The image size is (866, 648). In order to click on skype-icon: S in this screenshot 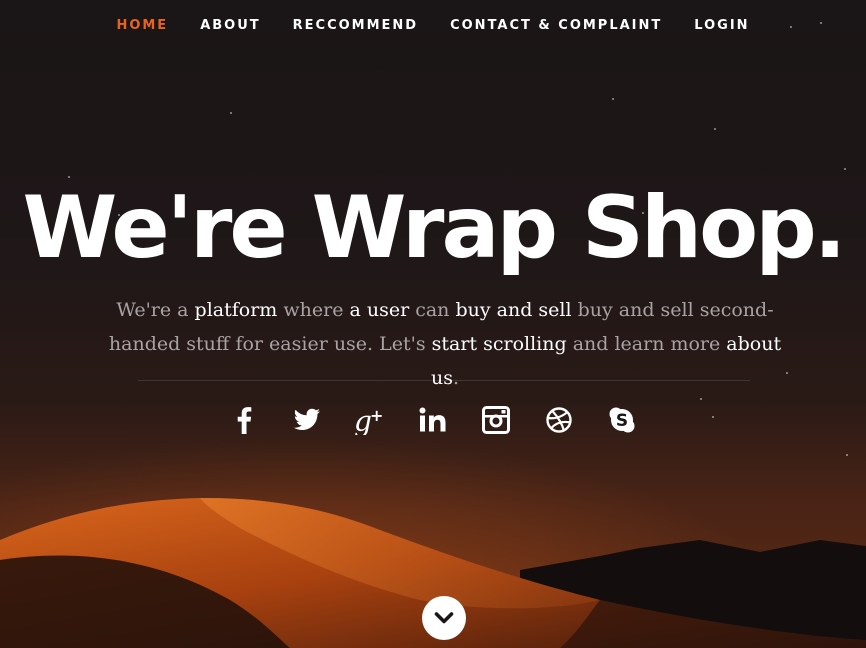, I will do `click(622, 420)`.